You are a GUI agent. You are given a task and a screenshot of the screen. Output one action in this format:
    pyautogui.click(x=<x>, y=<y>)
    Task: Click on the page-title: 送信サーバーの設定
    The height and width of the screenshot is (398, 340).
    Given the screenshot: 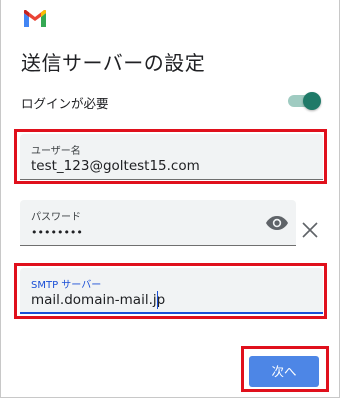 What is the action you would take?
    pyautogui.click(x=113, y=63)
    